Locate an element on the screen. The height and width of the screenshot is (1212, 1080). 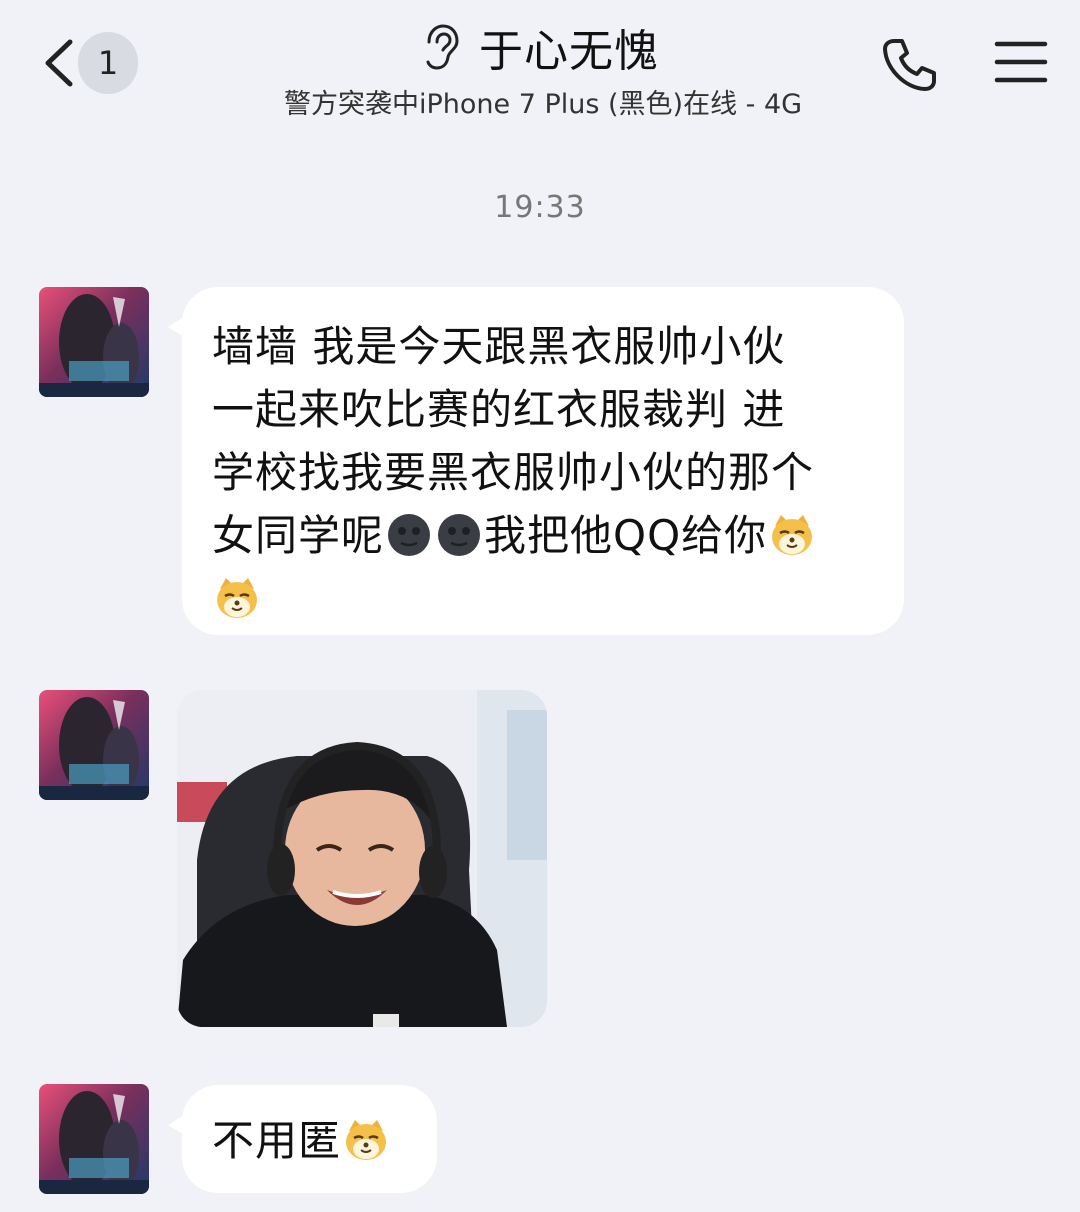
call-button is located at coordinates (909, 65).